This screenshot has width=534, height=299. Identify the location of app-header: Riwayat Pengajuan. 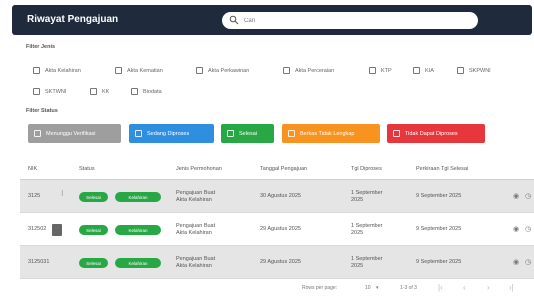
(272, 20).